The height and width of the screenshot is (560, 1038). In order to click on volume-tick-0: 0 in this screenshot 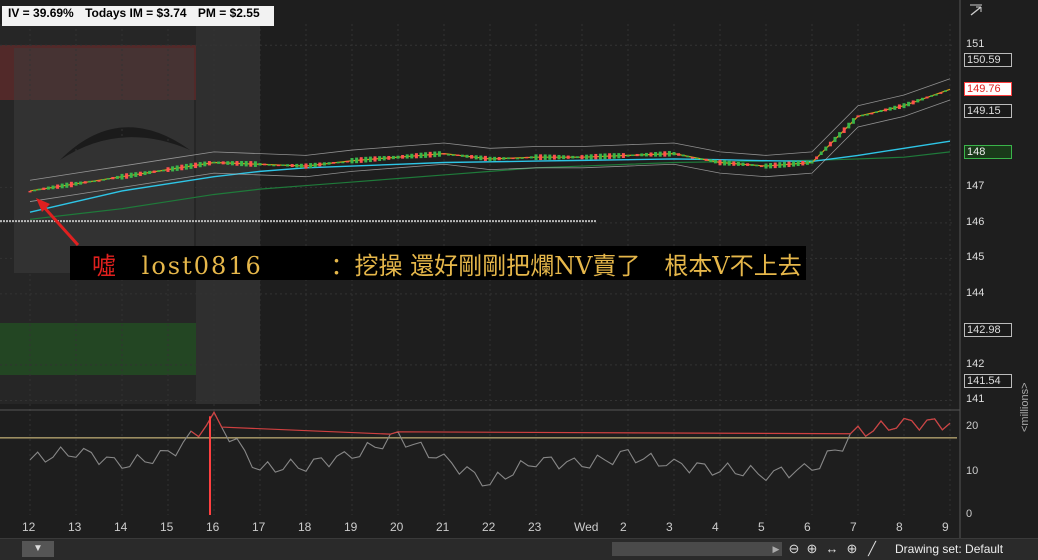, I will do `click(969, 514)`.